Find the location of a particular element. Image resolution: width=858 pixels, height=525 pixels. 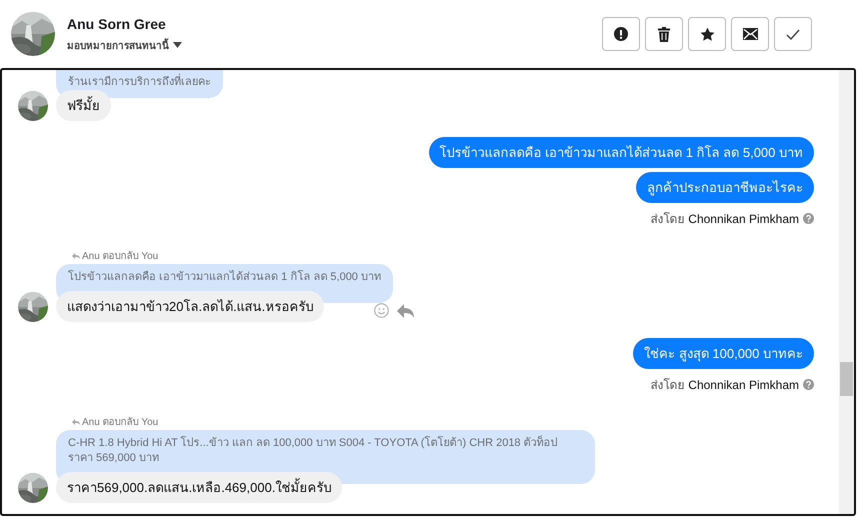

alert-button is located at coordinates (621, 34).